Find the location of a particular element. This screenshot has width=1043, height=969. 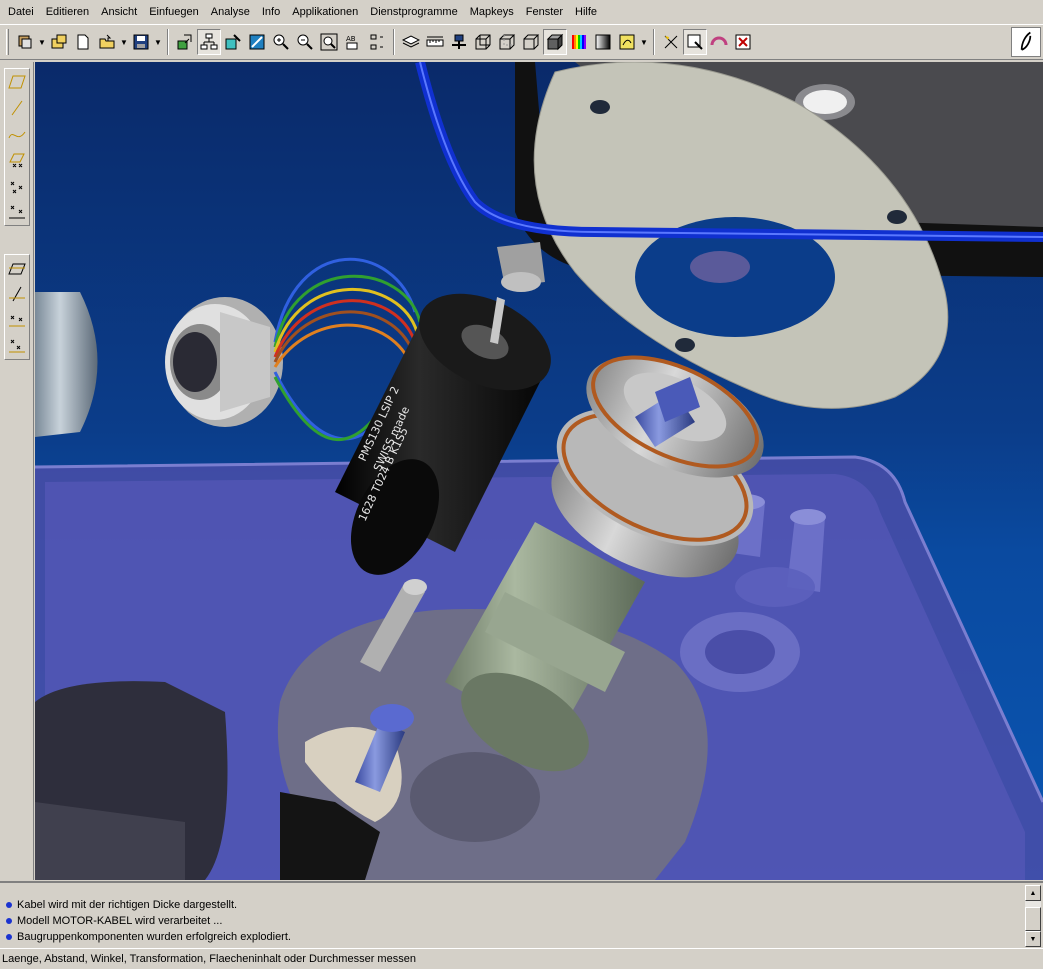

menu-fenster: Fenster is located at coordinates (544, 12).